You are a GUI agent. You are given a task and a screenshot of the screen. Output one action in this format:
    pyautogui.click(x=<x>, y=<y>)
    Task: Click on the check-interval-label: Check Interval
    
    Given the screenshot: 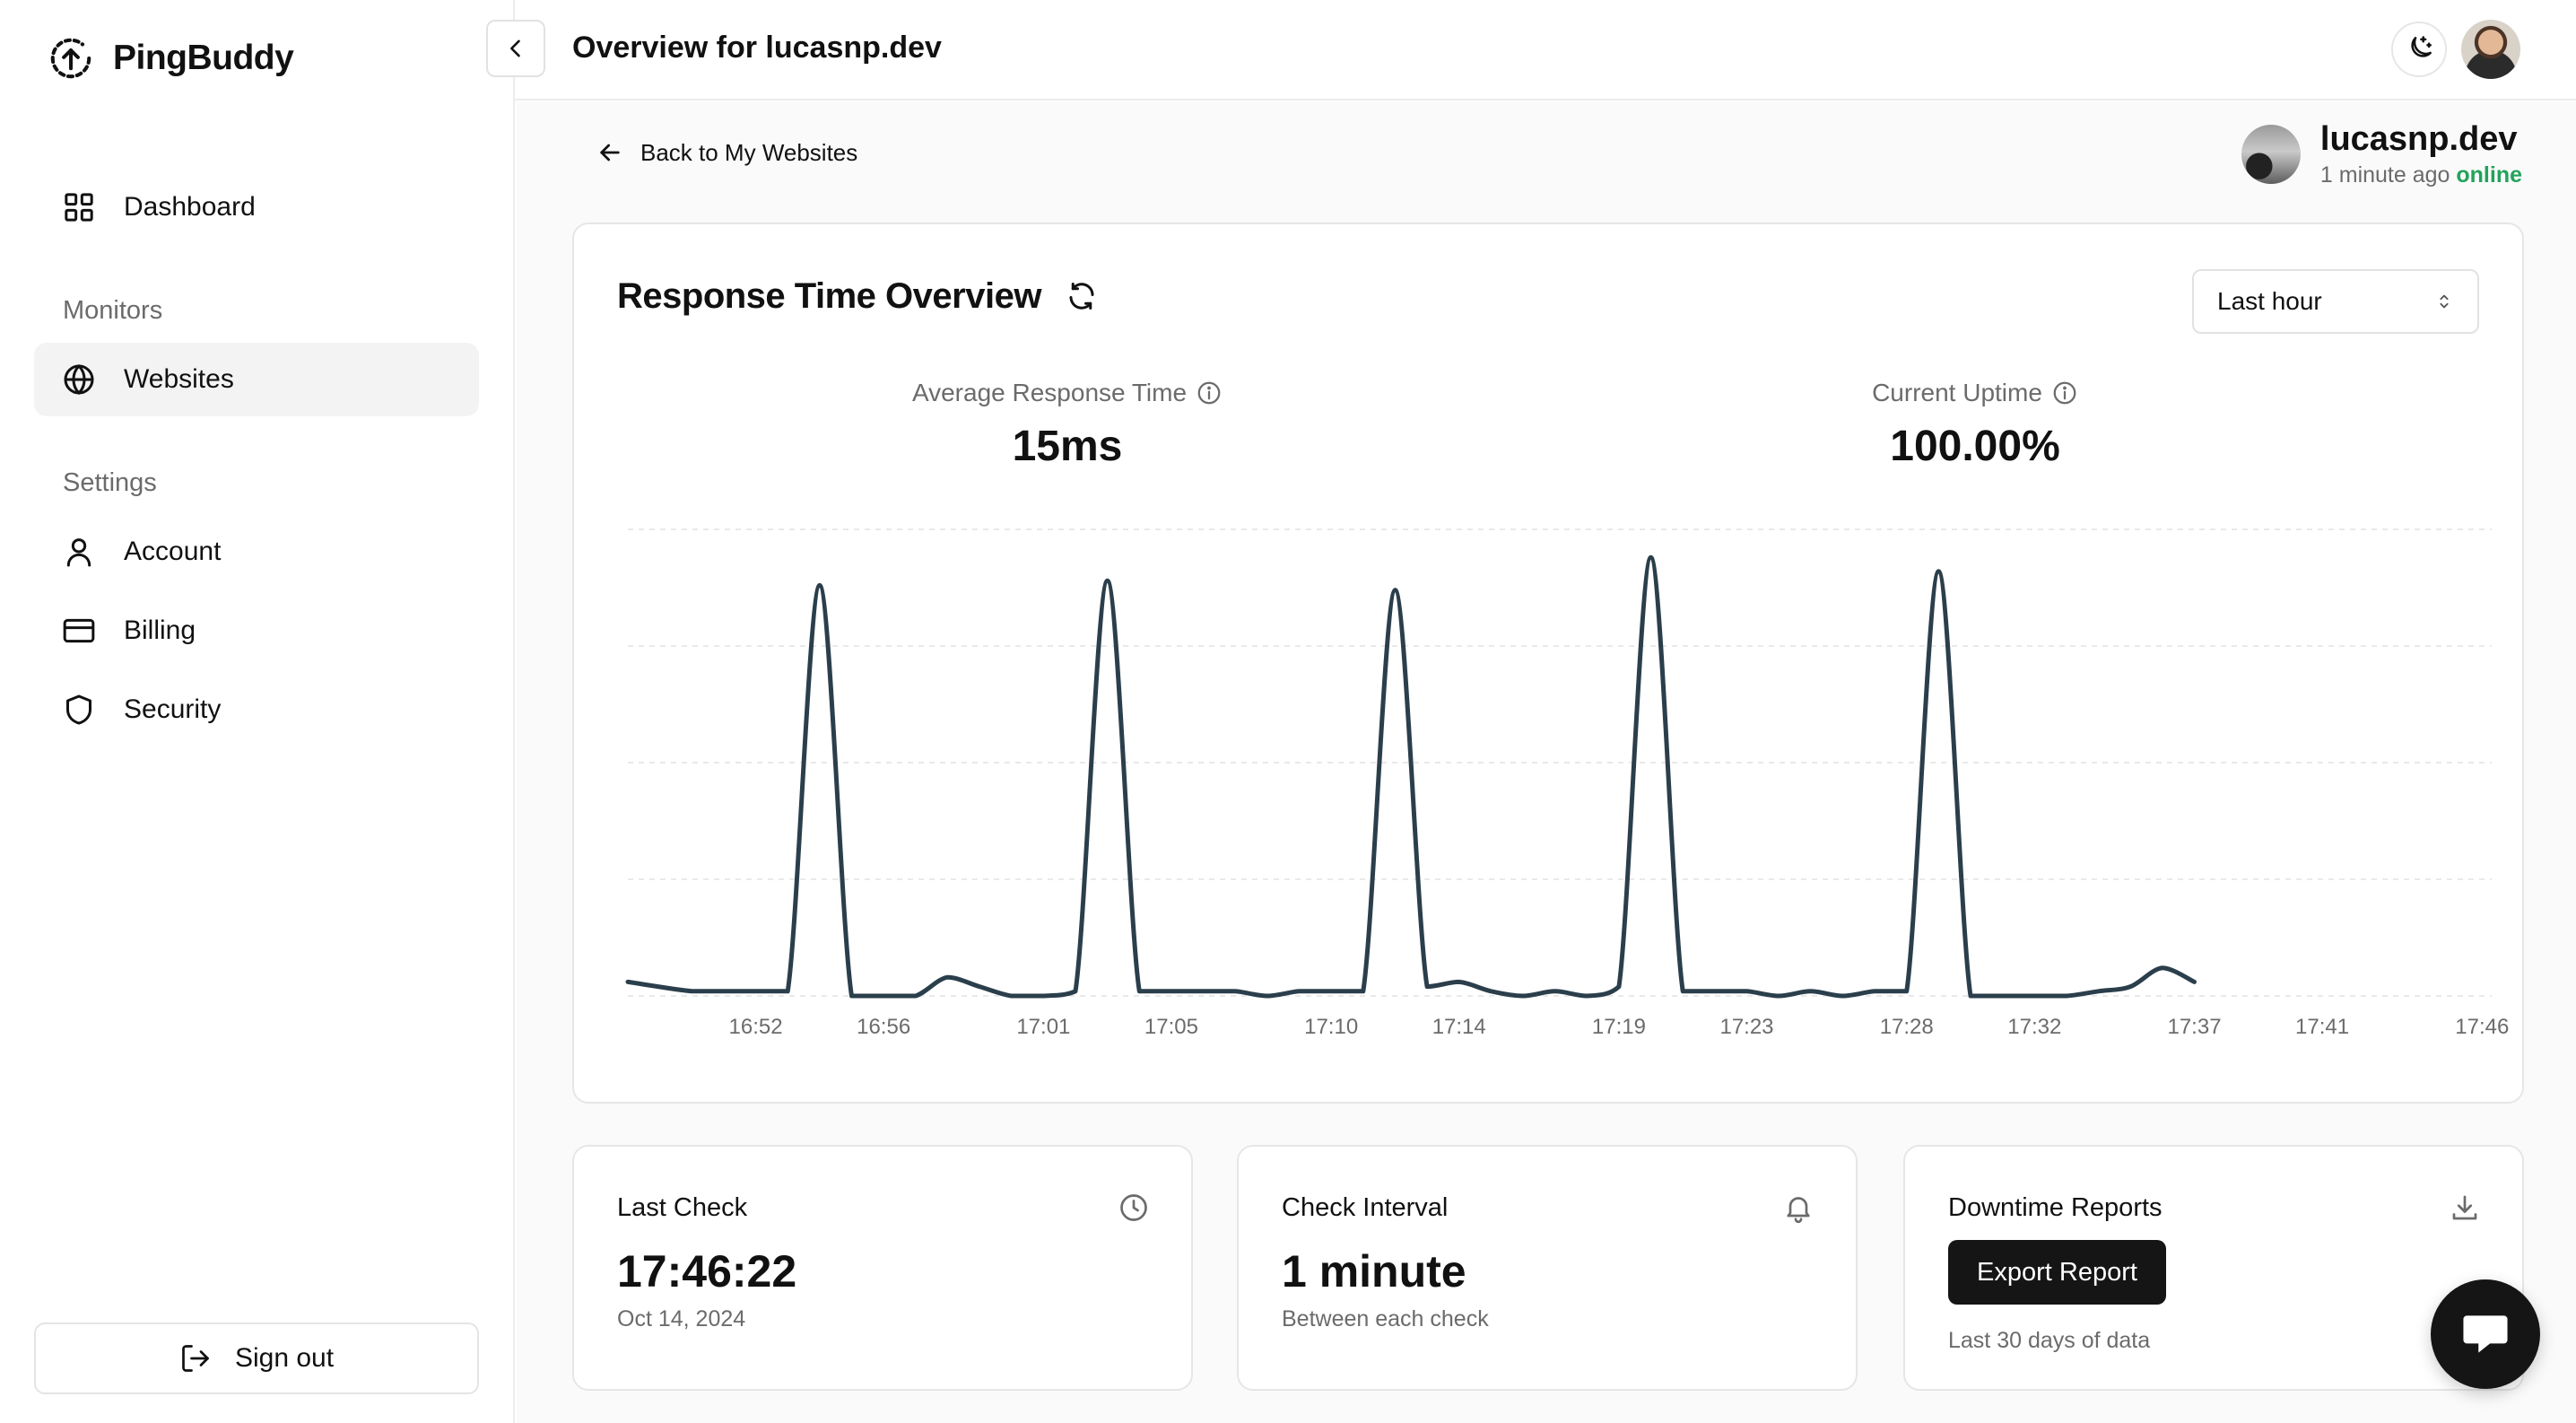 What is the action you would take?
    pyautogui.click(x=1365, y=1207)
    